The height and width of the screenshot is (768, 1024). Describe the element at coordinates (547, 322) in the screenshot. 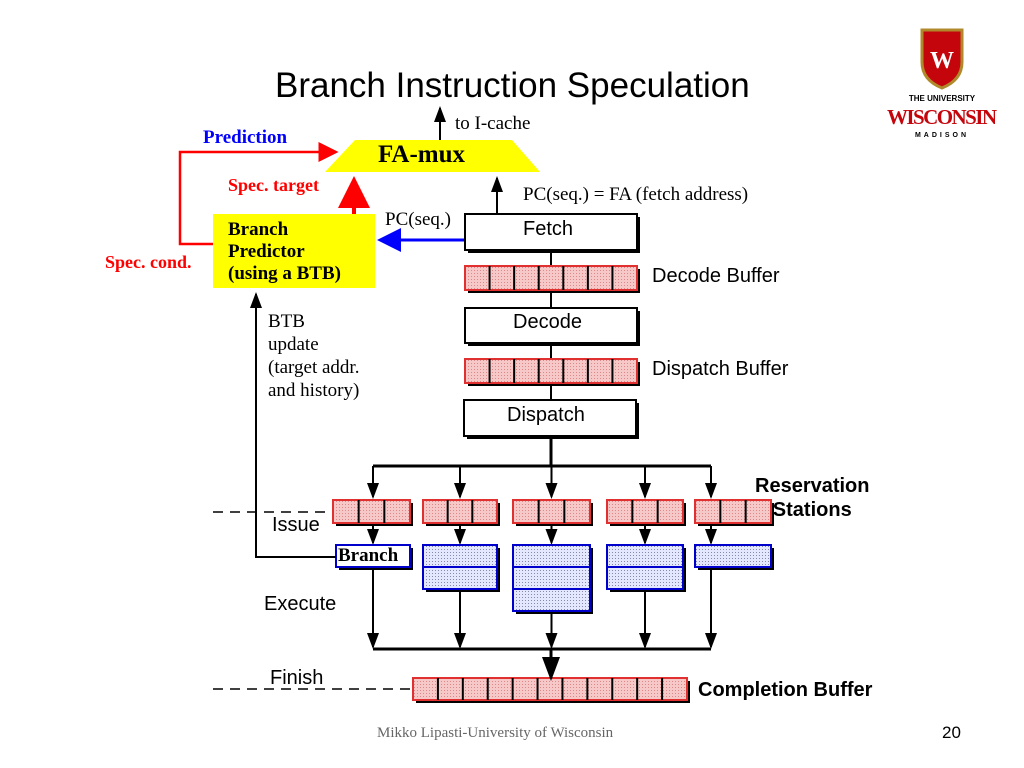

I see `decode-label: Decode` at that location.